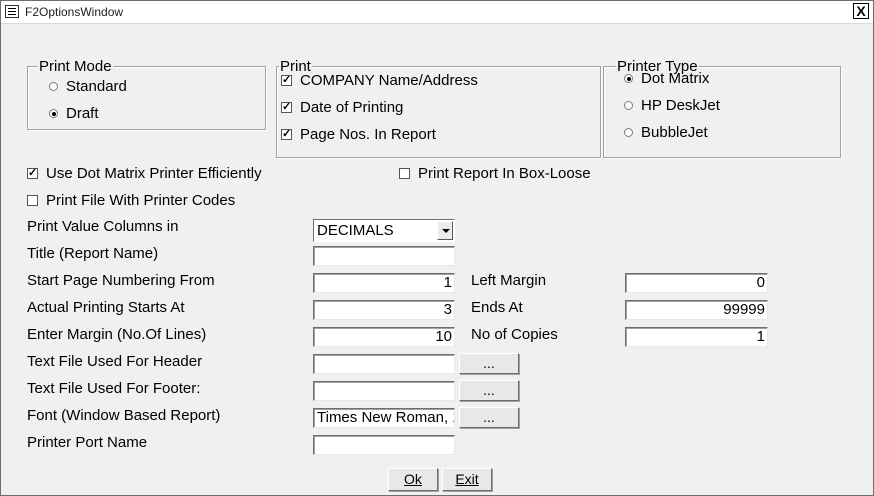 The height and width of the screenshot is (496, 874). What do you see at coordinates (114, 388) in the screenshot?
I see `footer-file-label: Text File Used For Footer:` at bounding box center [114, 388].